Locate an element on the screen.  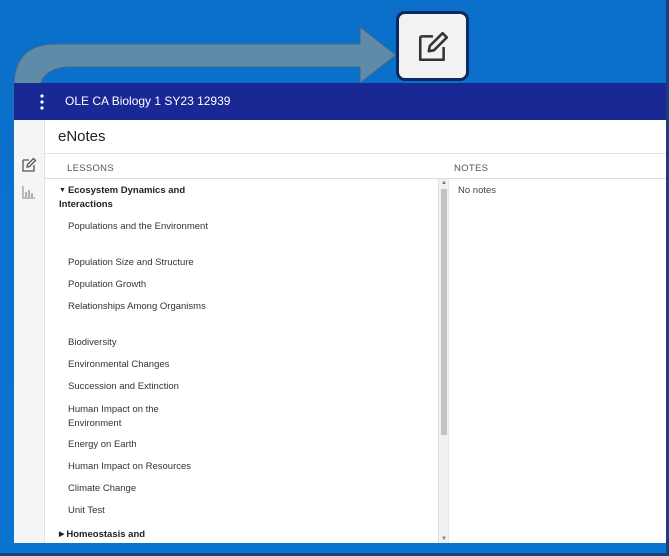
more-menu-icon is located at coordinates (42, 102).